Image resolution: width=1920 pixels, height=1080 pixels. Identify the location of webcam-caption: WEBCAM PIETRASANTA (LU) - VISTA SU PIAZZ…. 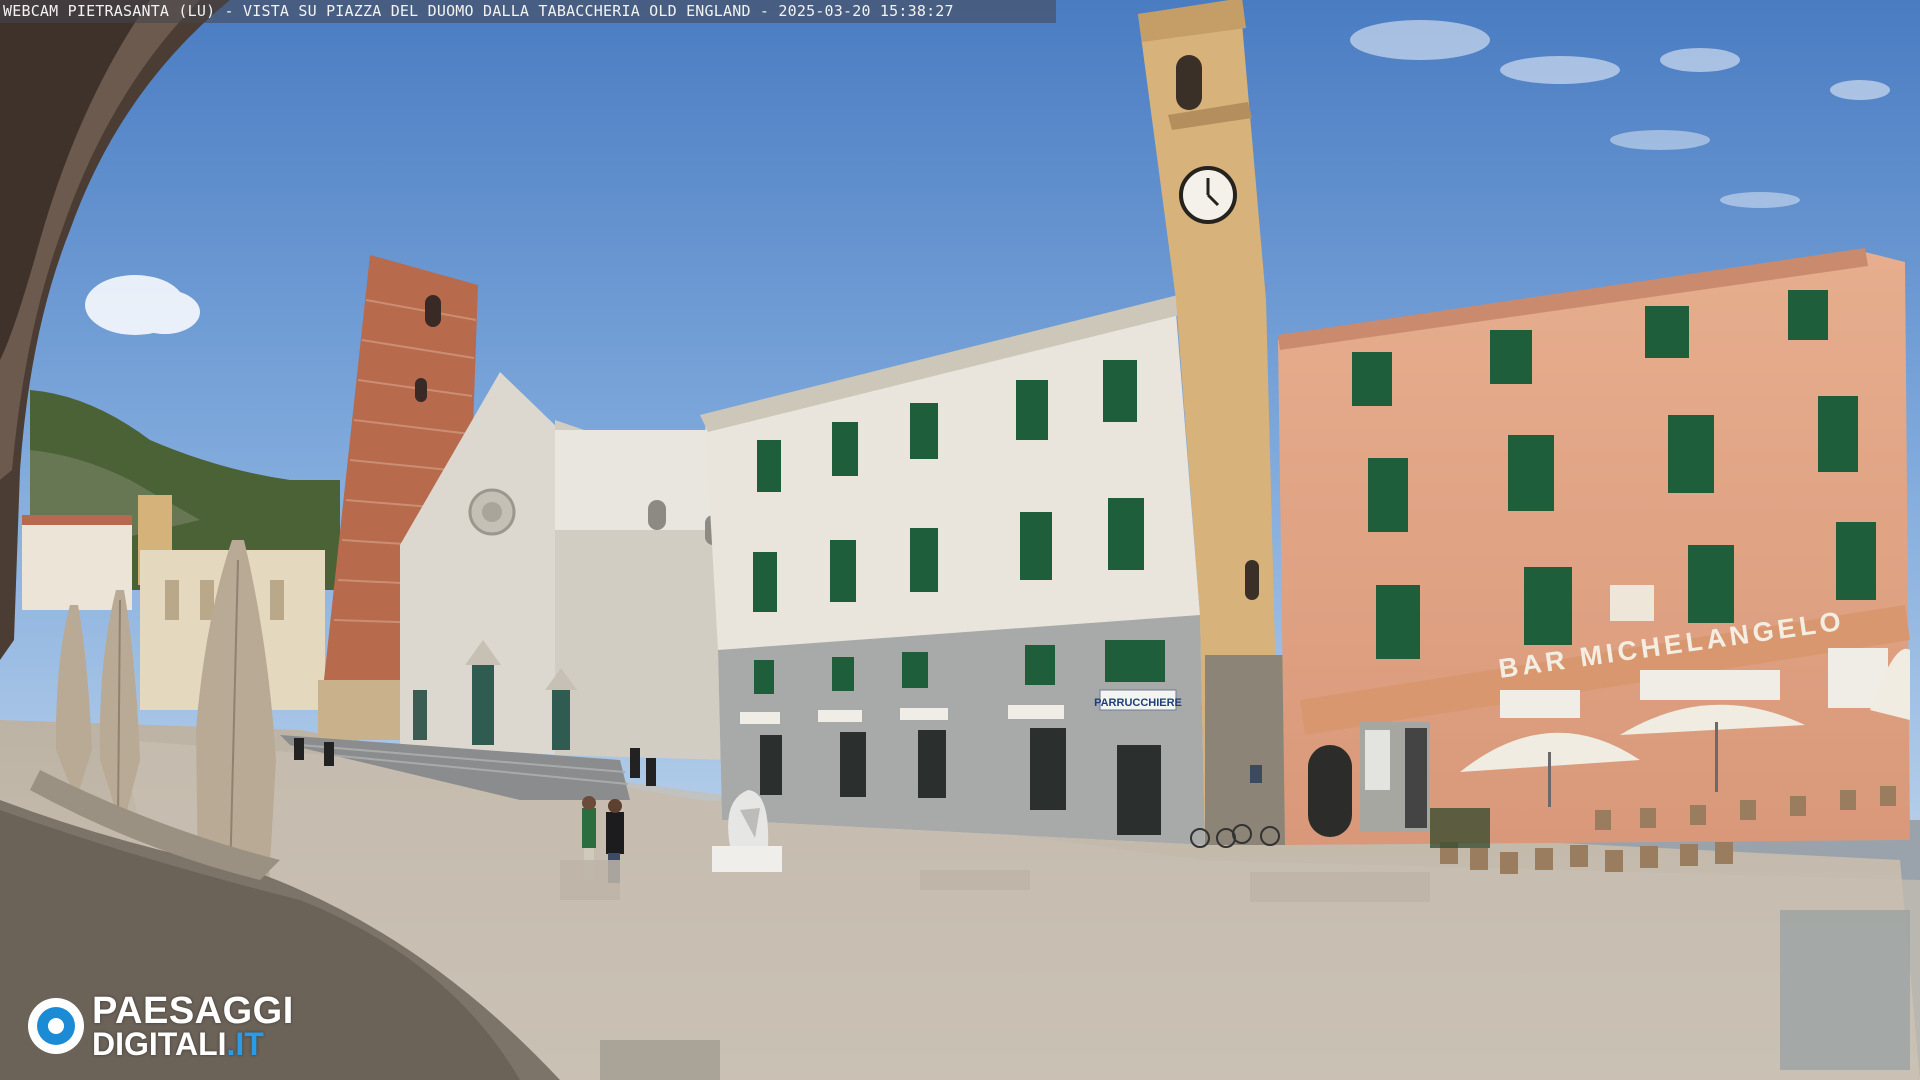
(528, 11).